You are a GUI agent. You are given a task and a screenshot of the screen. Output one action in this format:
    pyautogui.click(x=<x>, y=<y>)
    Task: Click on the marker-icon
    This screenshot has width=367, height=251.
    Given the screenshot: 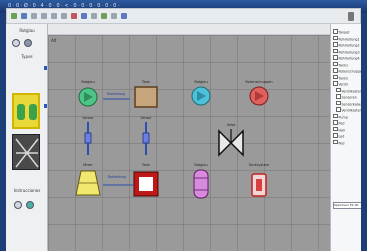 What is the action you would take?
    pyautogui.click(x=45, y=106)
    